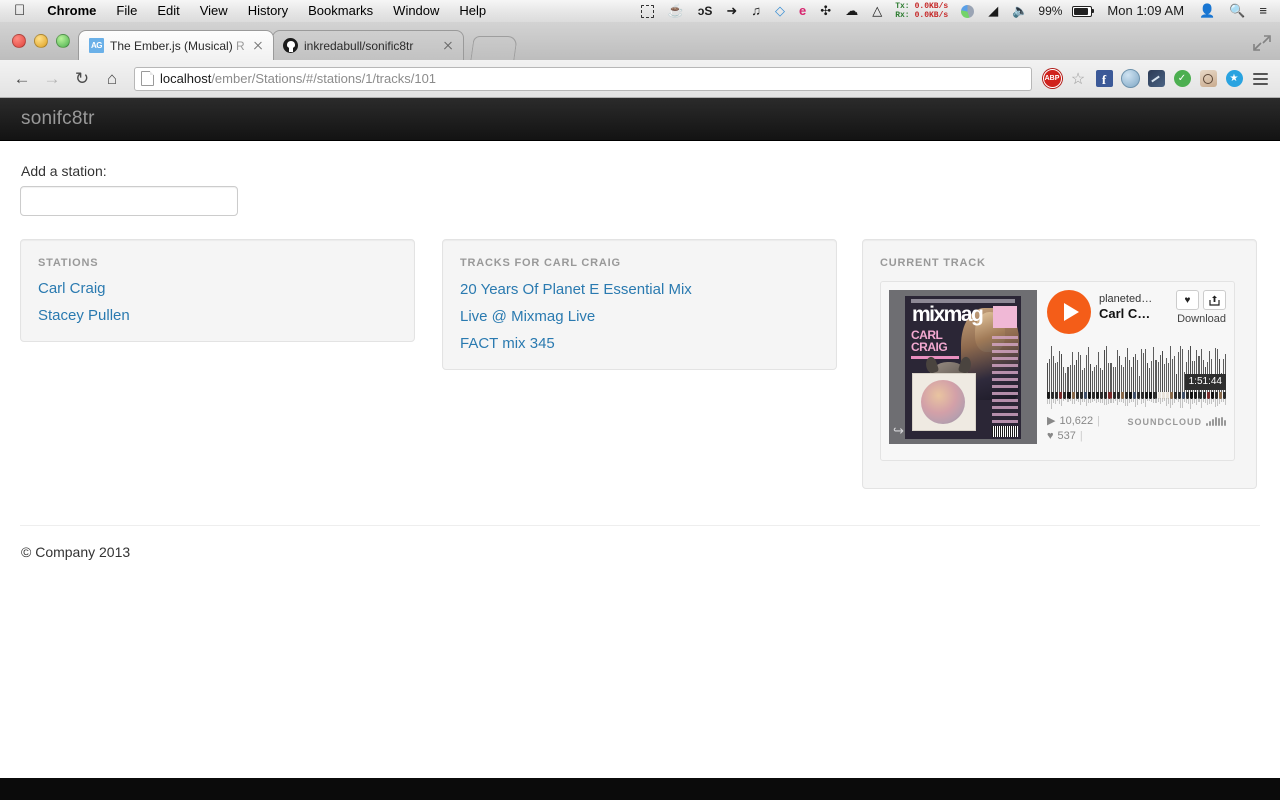 The image size is (1280, 800). I want to click on instagram-icon, so click(1208, 79).